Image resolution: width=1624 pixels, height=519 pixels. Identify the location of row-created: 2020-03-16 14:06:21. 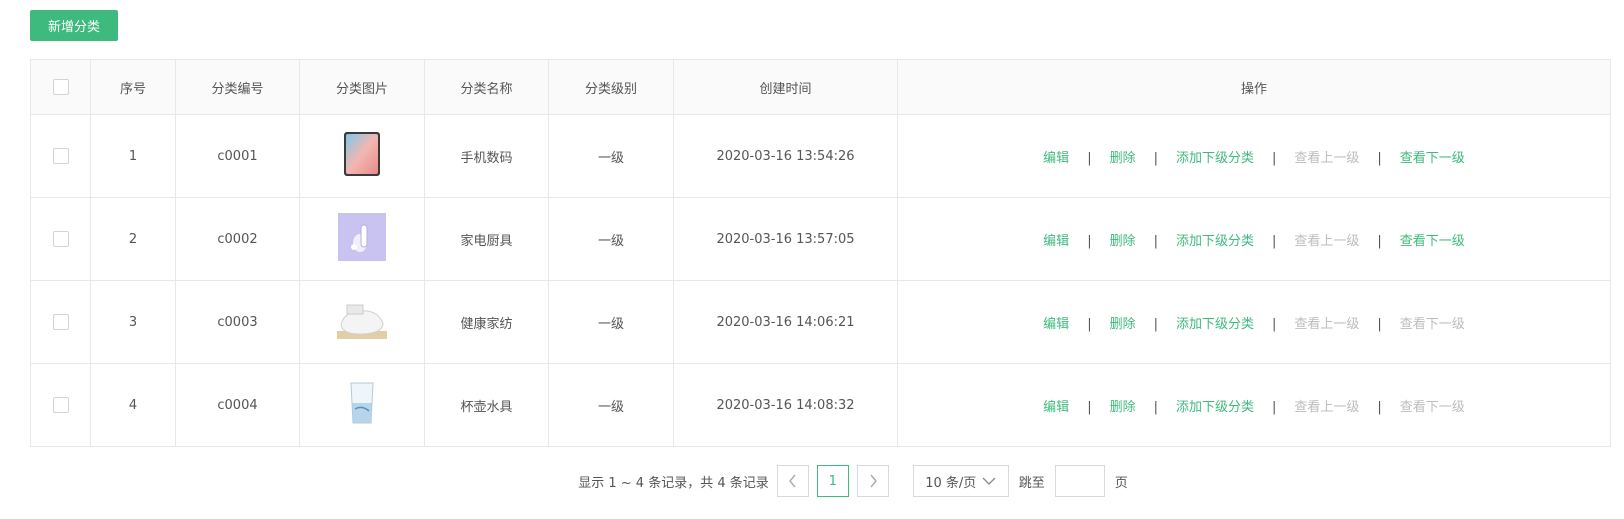
(785, 322).